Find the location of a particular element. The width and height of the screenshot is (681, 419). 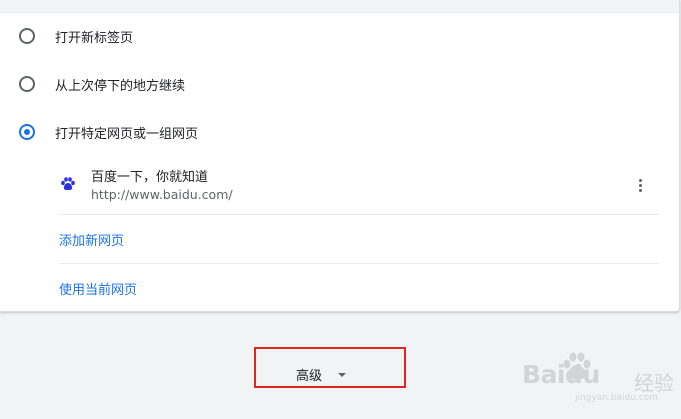

radio-label-continue: 从上次停下的地方继续 is located at coordinates (120, 86).